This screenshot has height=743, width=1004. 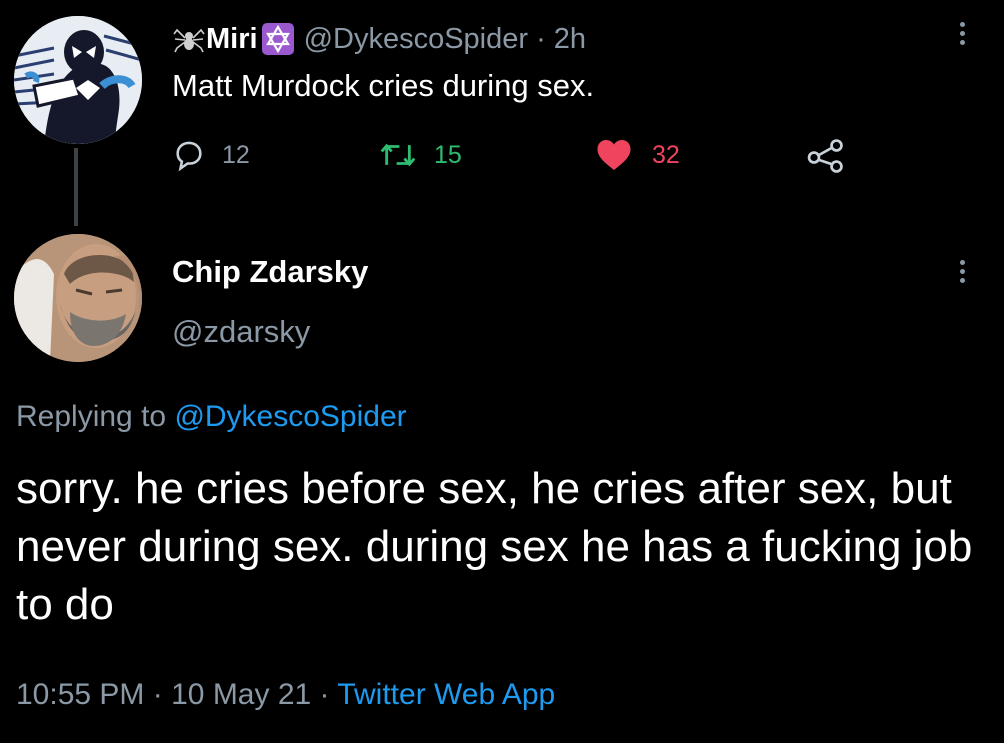 I want to click on retweet-count: 15, so click(x=448, y=154).